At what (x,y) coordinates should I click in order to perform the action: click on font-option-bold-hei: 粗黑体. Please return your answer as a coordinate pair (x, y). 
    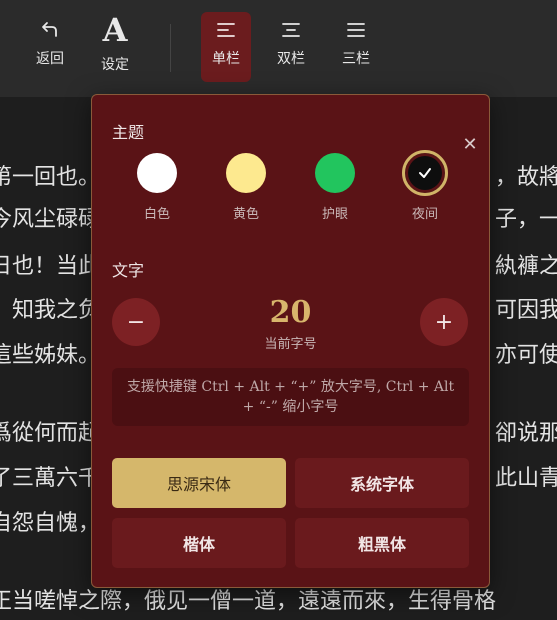
    Looking at the image, I should click on (382, 543).